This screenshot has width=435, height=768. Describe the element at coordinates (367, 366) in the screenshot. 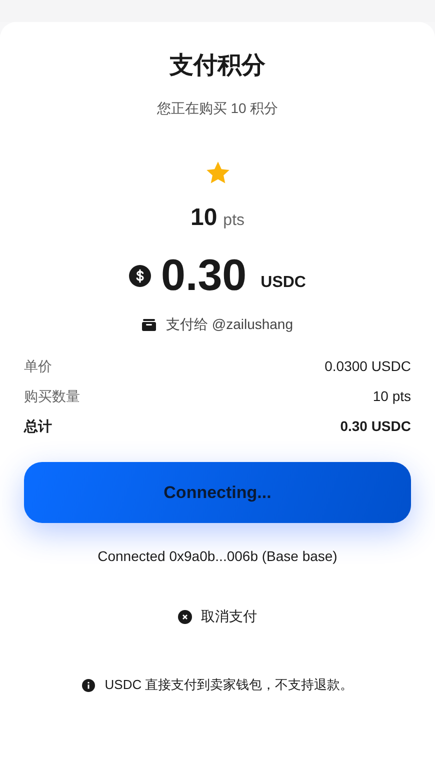

I see `summary-value: 0.0300 USDC` at that location.